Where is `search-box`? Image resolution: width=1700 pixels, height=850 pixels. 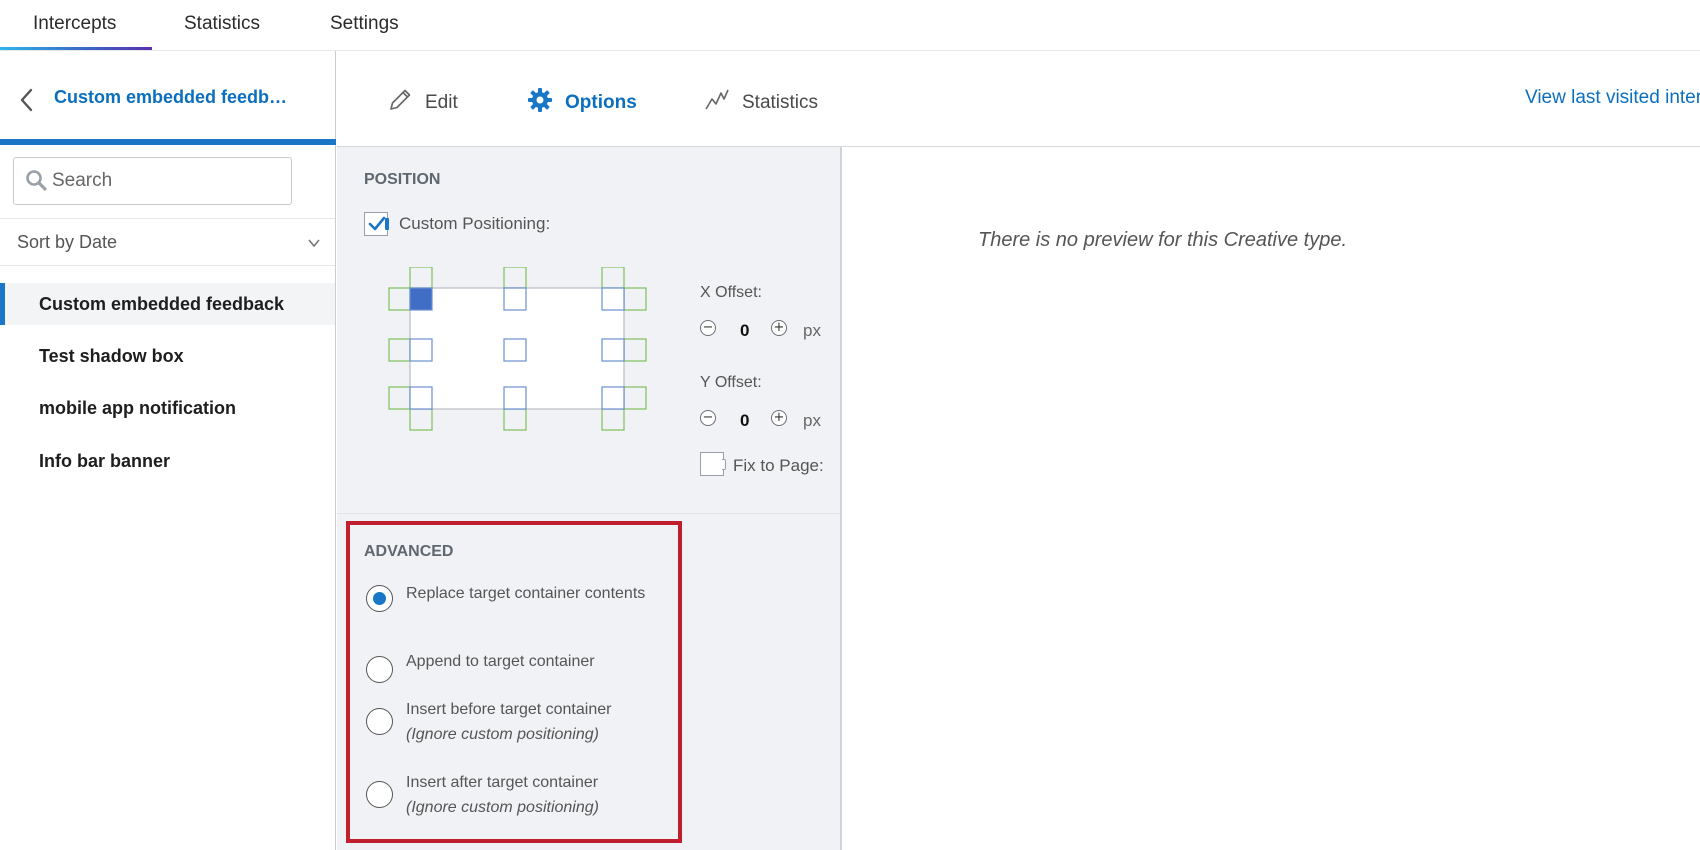 search-box is located at coordinates (152, 181).